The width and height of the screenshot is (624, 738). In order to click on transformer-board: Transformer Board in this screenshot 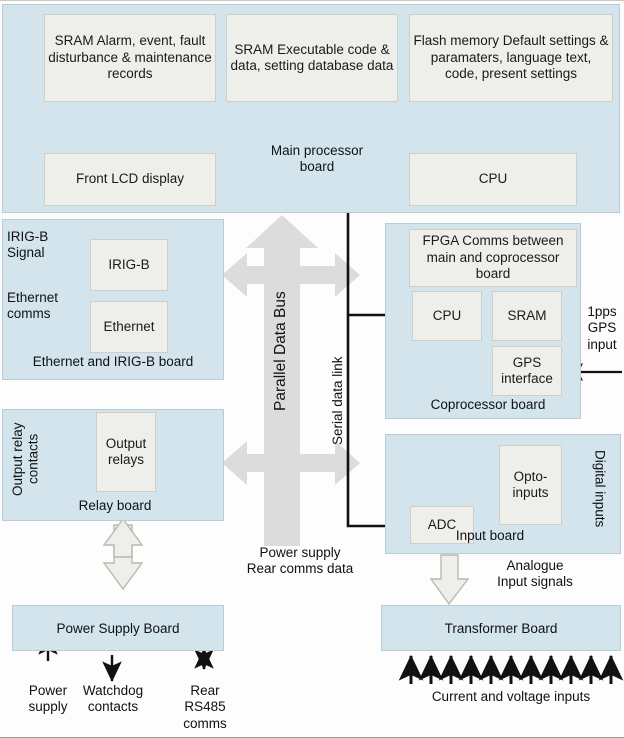, I will do `click(501, 628)`.